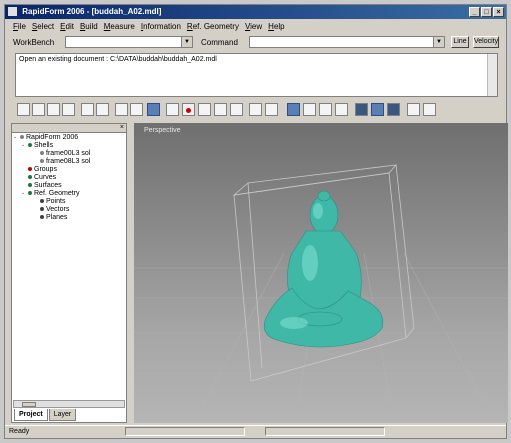 This screenshot has width=511, height=443. I want to click on title-bar: RapidForm 2006 - [buddah_A02.mdl] _ □ ×, so click(255, 12).